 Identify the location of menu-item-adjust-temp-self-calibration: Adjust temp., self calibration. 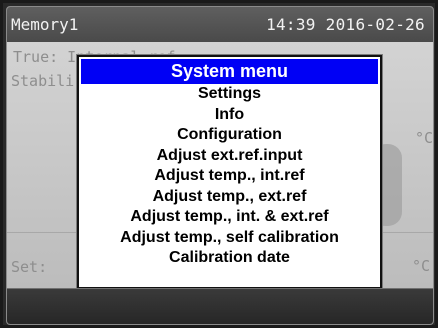
(229, 238).